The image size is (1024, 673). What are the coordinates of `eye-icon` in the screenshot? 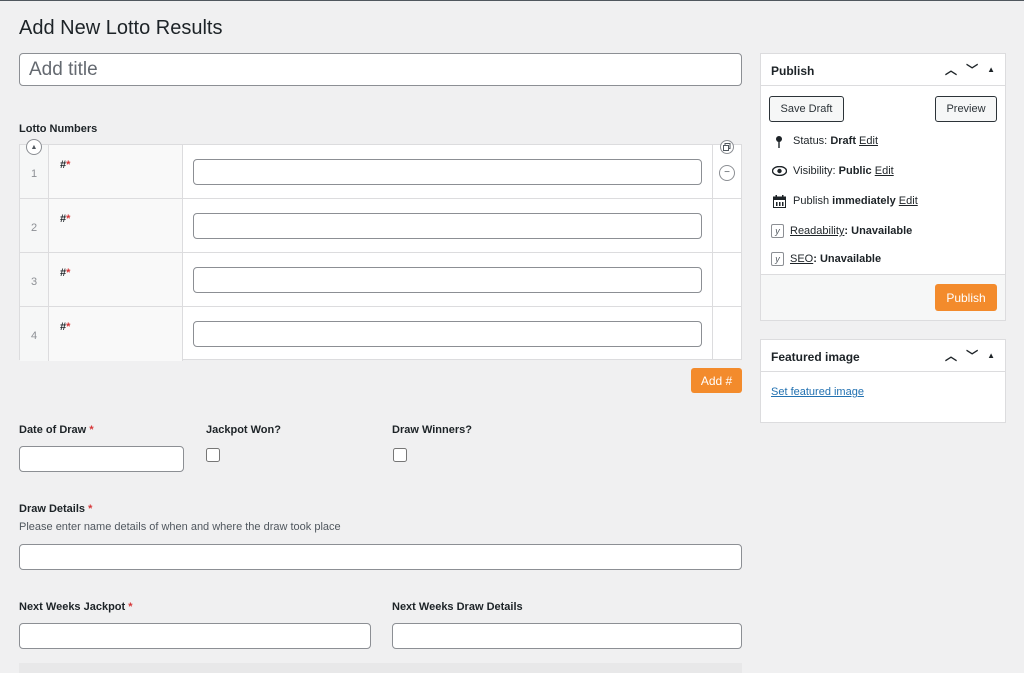 It's located at (779, 171).